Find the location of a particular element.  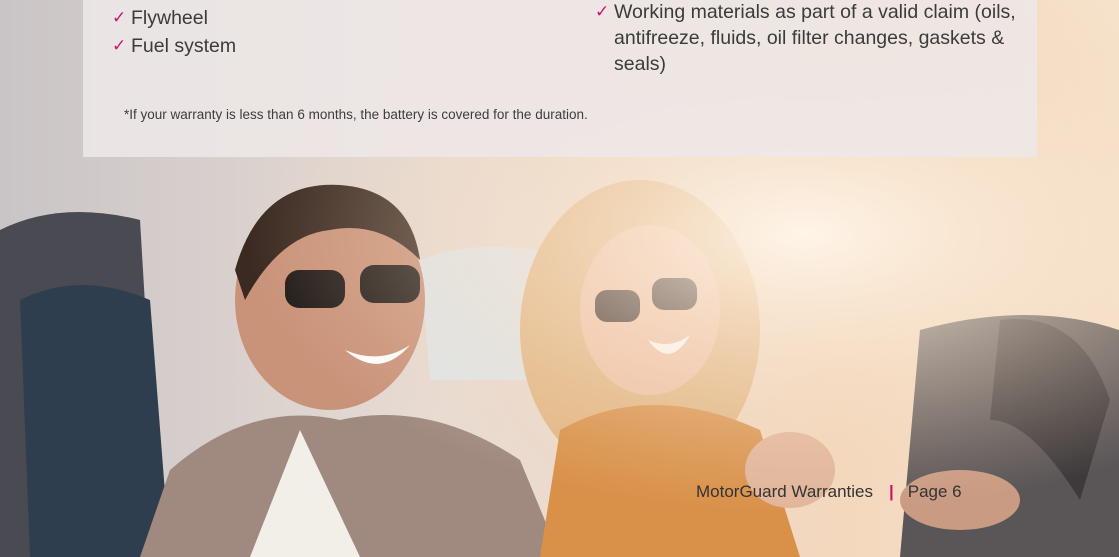

coverage-item-label: Flywheel is located at coordinates (169, 18).